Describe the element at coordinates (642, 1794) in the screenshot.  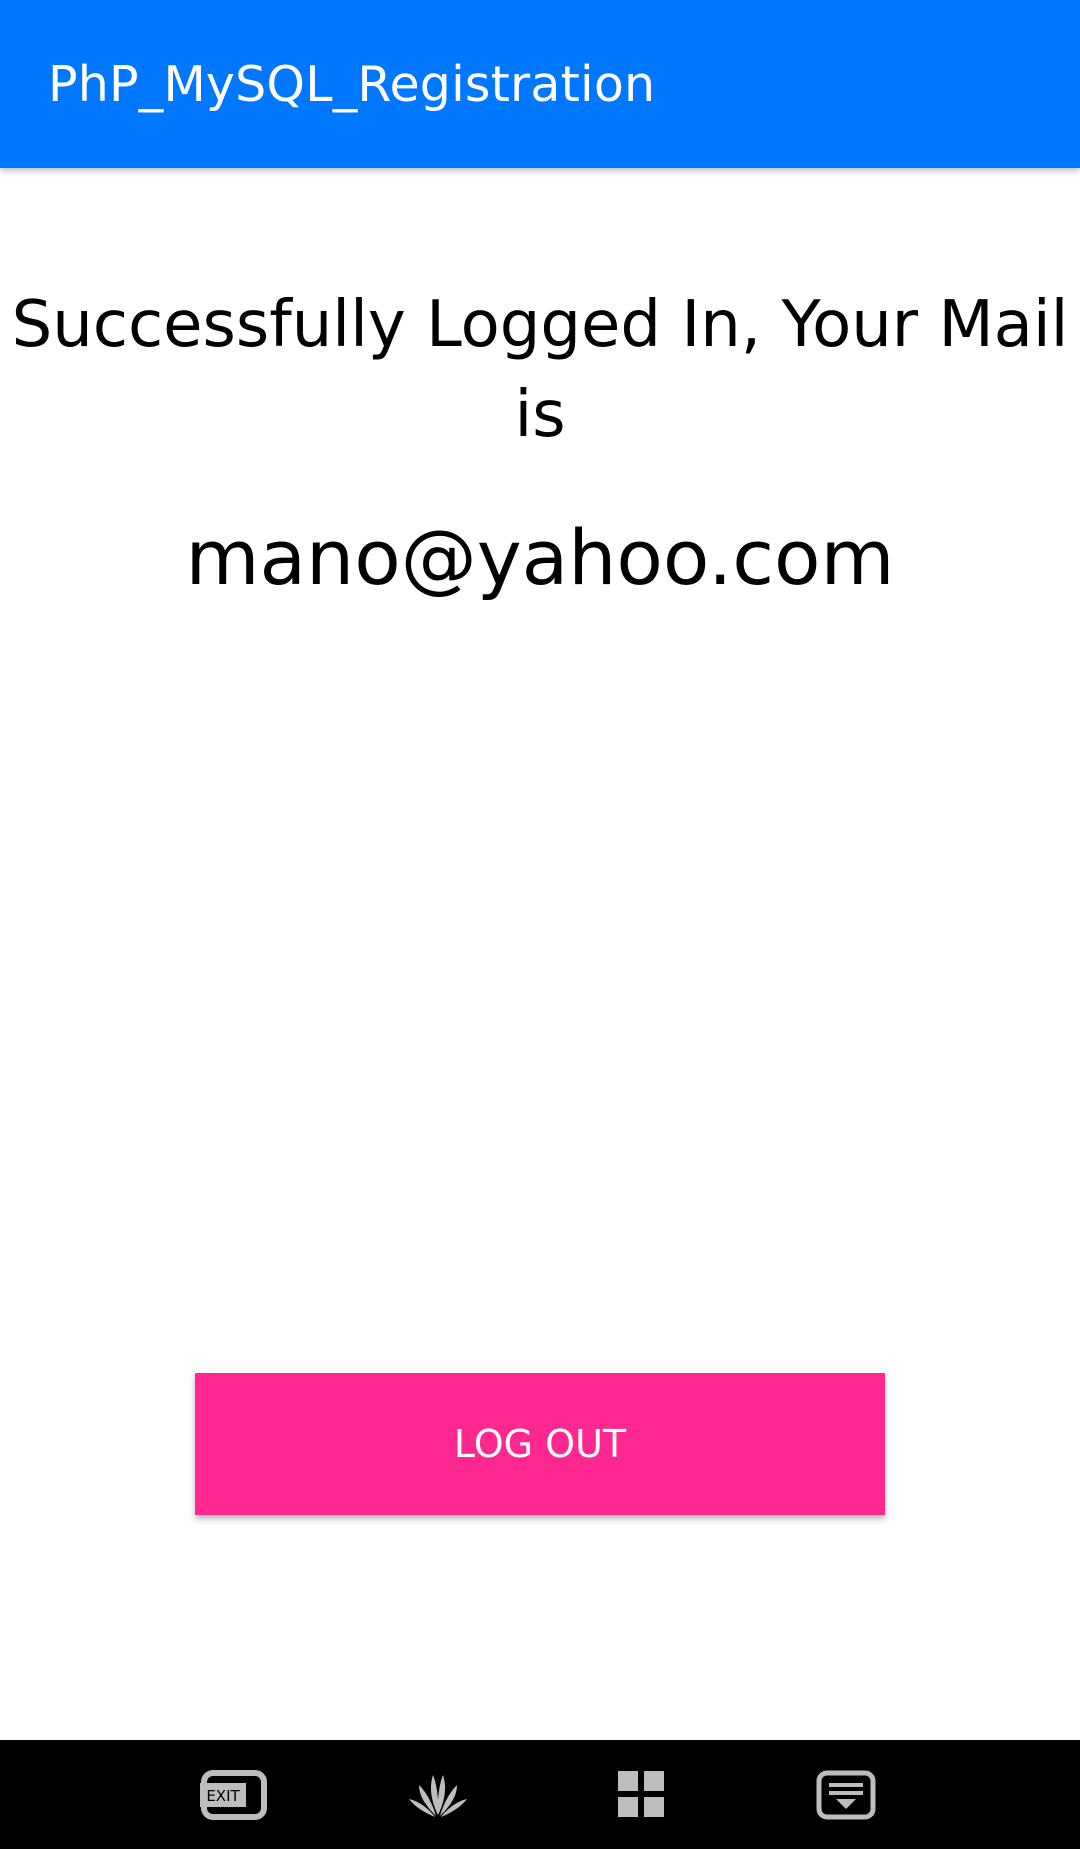
I see `grid-icon` at that location.